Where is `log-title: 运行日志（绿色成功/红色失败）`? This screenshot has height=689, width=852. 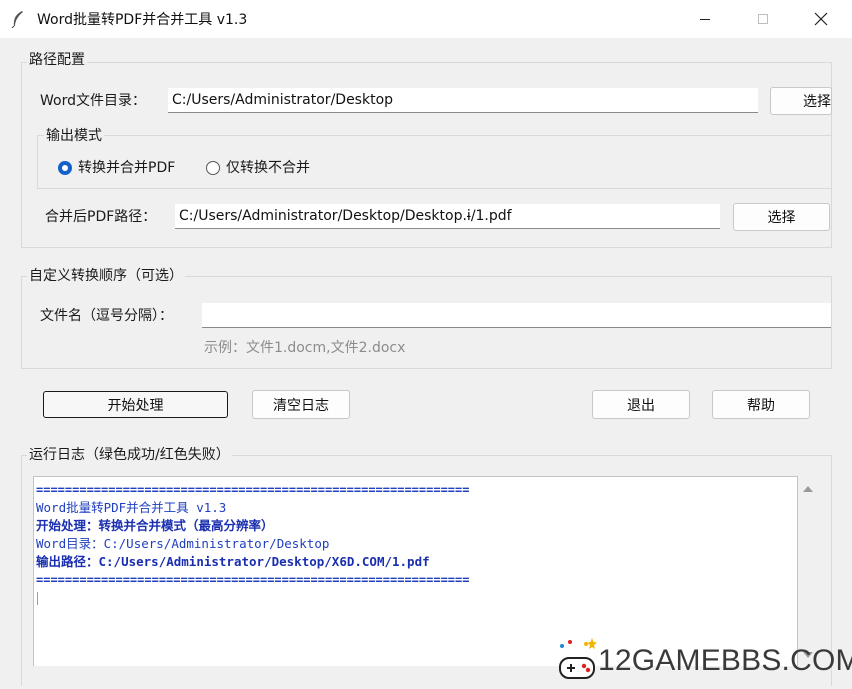 log-title: 运行日志（绿色成功/红色失败） is located at coordinates (129, 455).